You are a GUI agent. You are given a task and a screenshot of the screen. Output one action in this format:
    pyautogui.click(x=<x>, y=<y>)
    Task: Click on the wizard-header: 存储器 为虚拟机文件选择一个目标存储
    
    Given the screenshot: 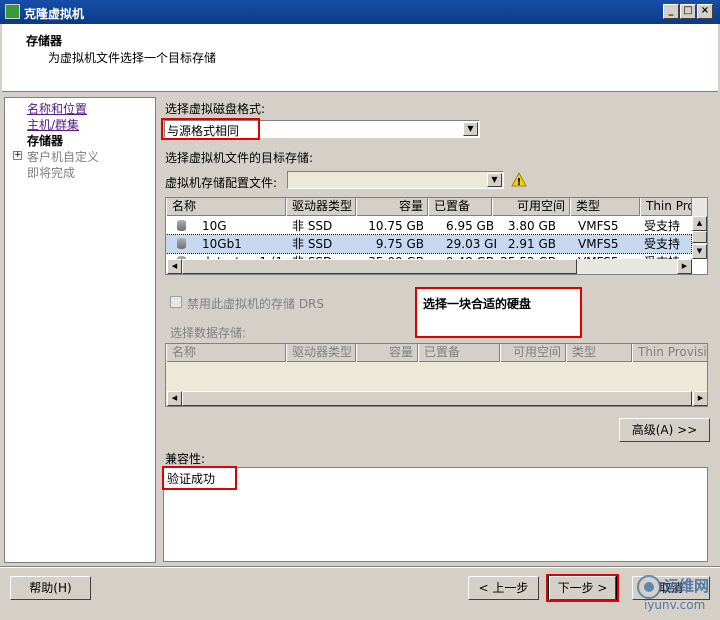 What is the action you would take?
    pyautogui.click(x=360, y=58)
    